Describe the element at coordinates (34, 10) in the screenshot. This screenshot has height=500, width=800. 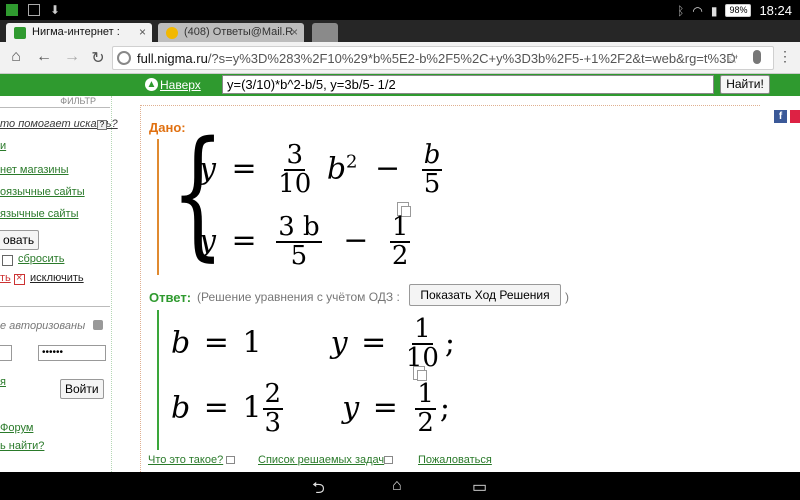
I see `image-notification-icon` at that location.